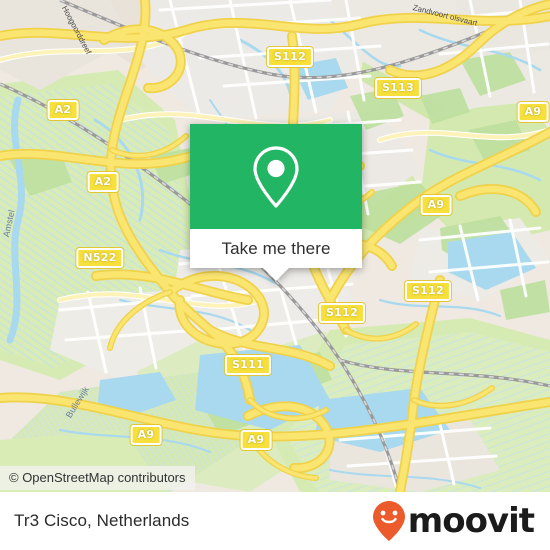 This screenshot has height=550, width=550. I want to click on moovit-wordmark: moovit, so click(471, 521).